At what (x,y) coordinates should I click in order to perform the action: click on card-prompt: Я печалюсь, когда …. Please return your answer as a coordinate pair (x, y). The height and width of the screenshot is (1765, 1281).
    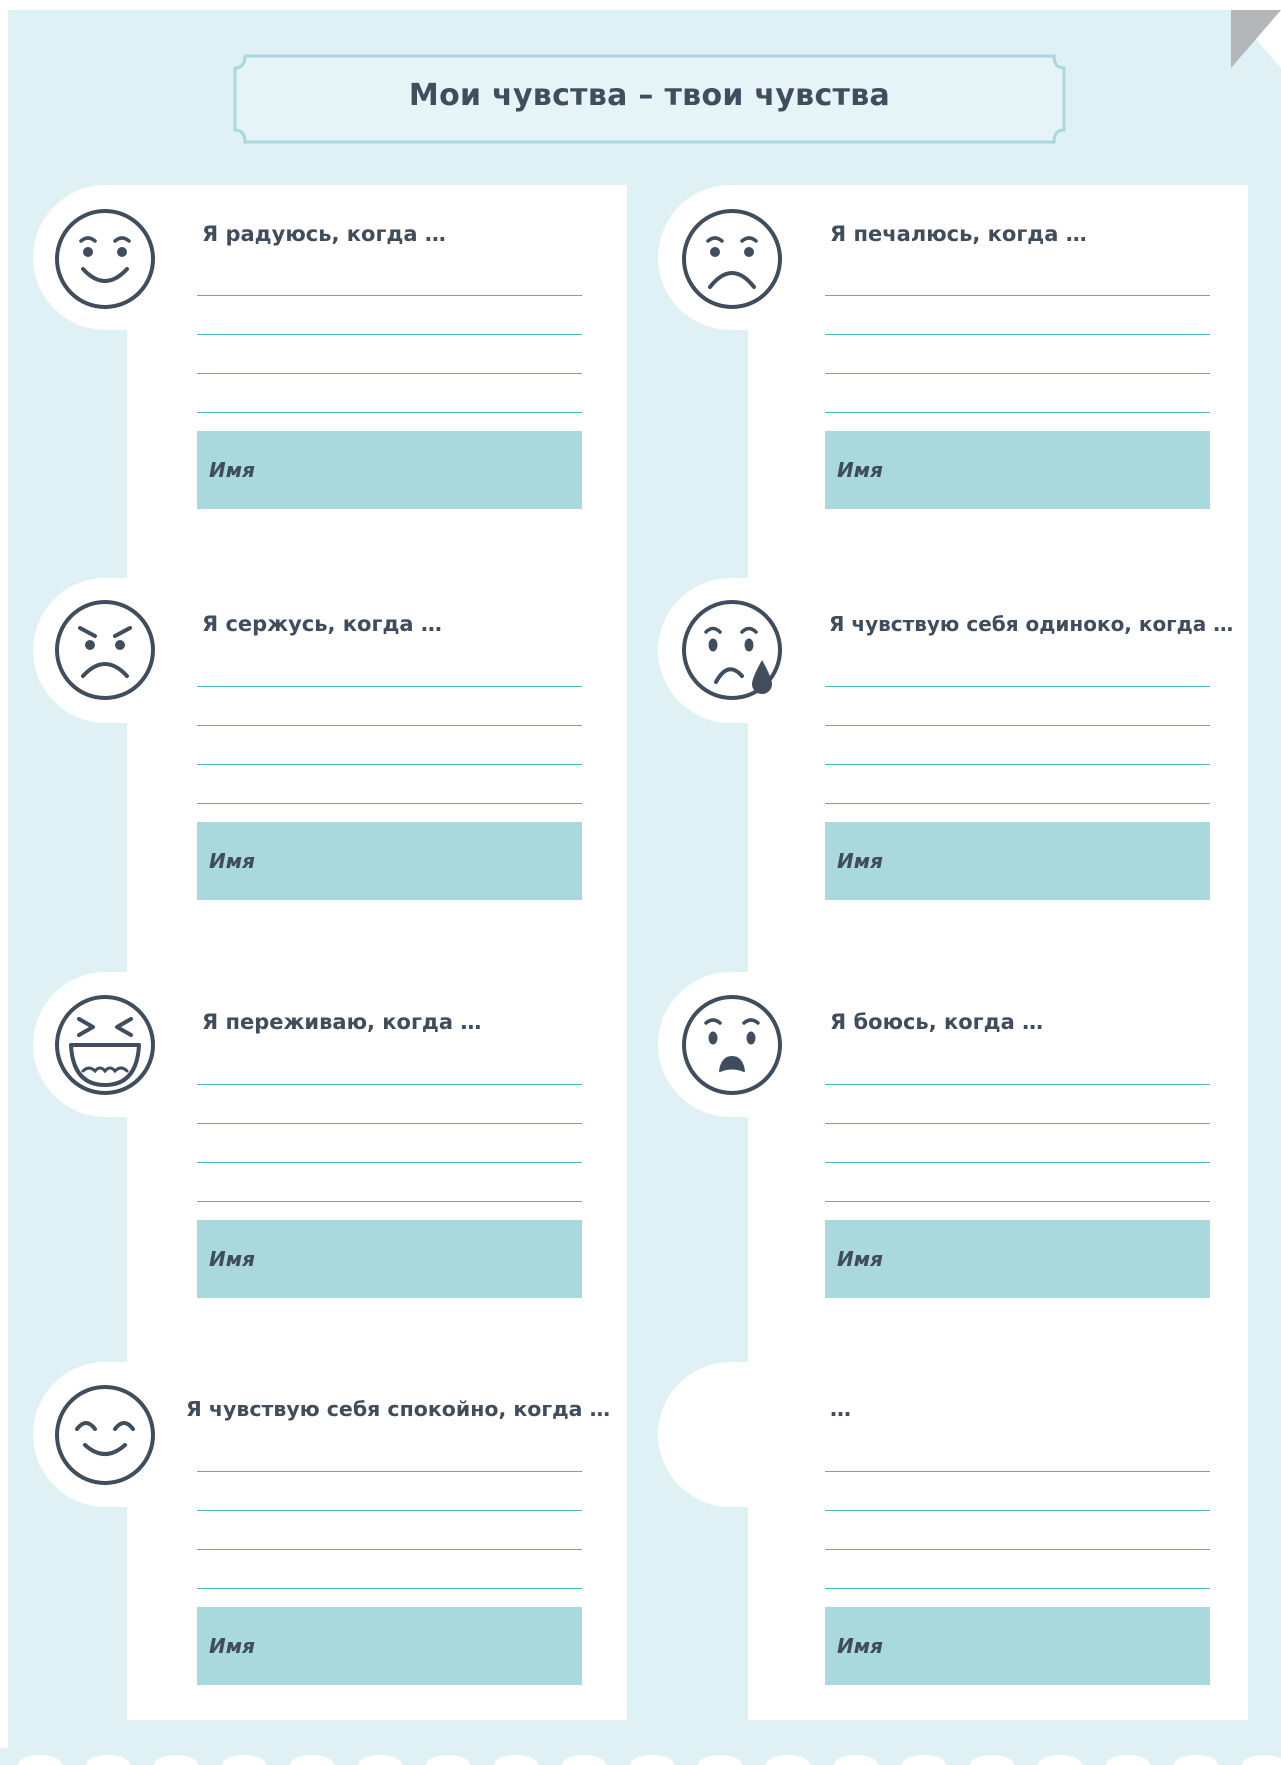
    Looking at the image, I should click on (958, 234).